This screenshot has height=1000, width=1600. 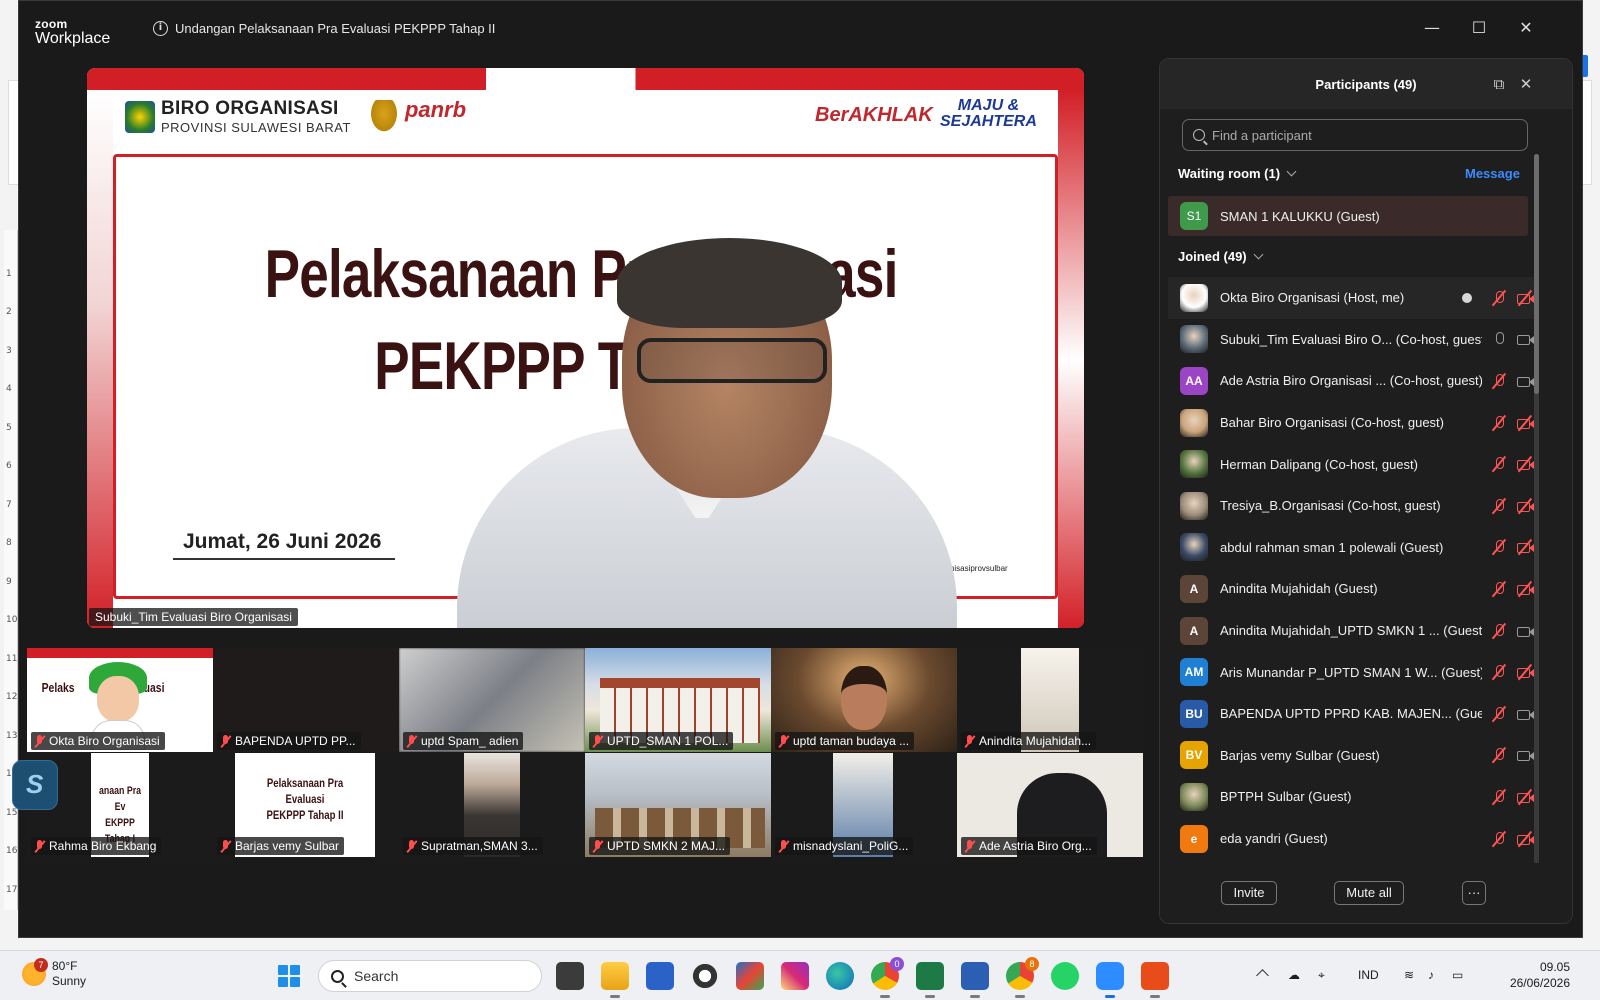 I want to click on chrome-icon: 0, so click(x=887, y=977).